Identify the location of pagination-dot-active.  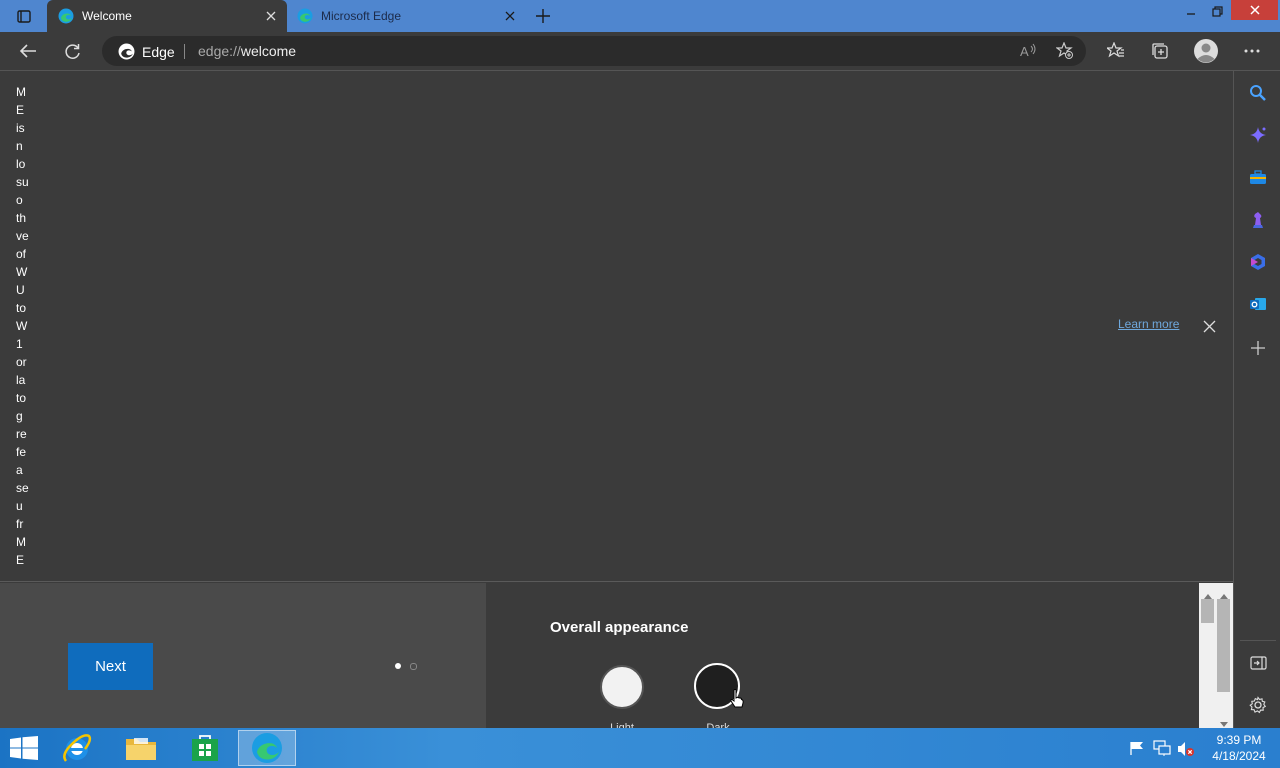
(398, 666).